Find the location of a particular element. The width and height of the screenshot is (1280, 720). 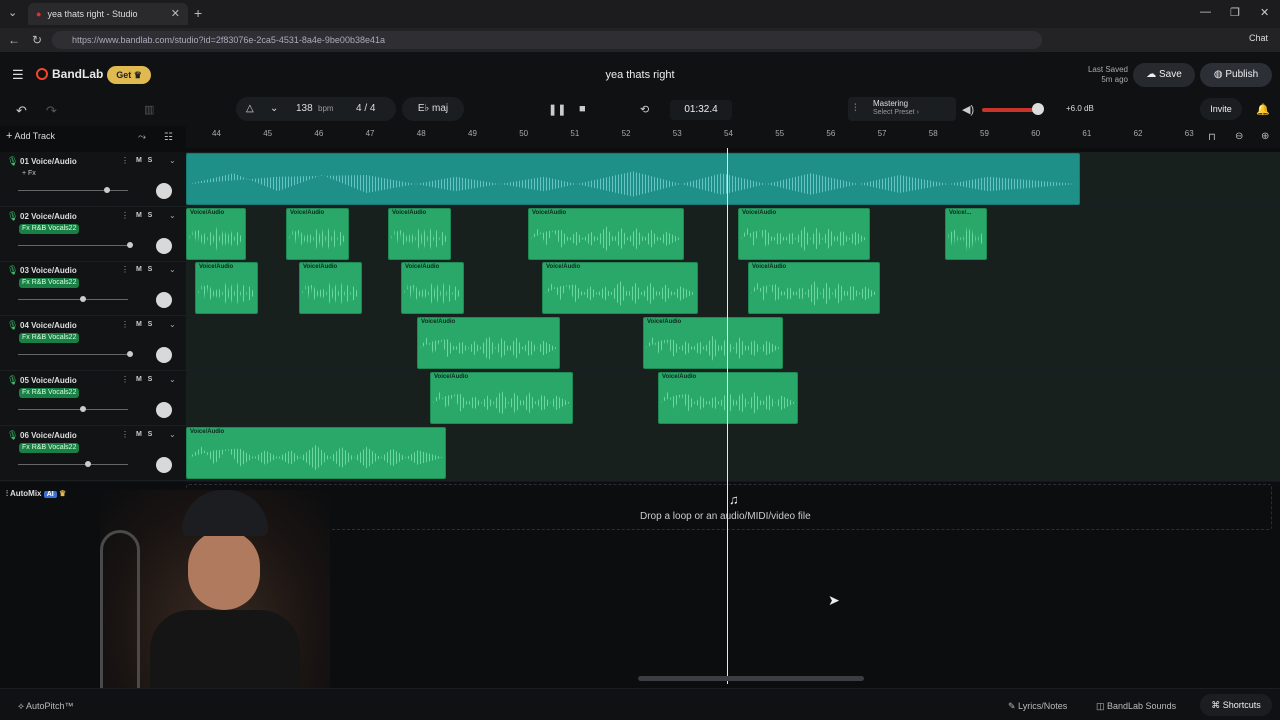

track-lane: Voice/Audio is located at coordinates (733, 453).